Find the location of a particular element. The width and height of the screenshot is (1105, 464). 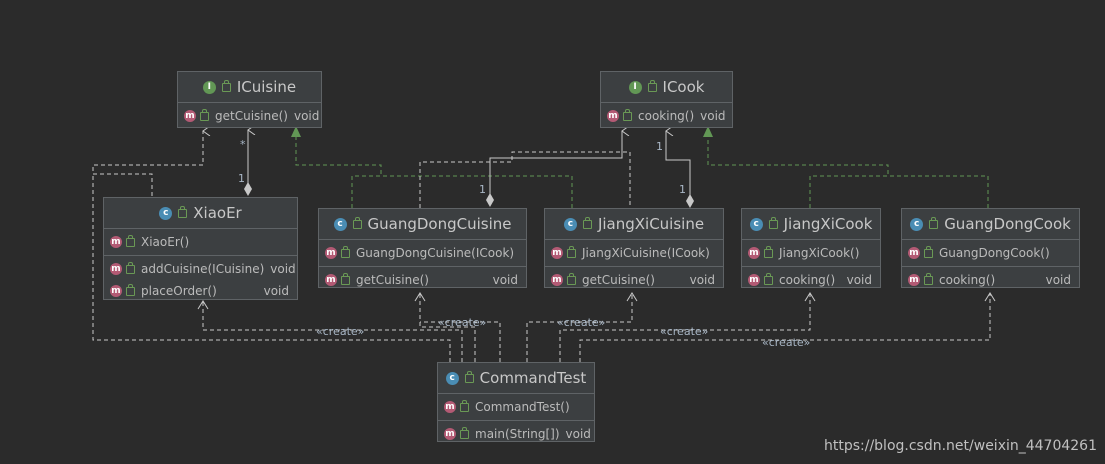

diamond-xiaoer is located at coordinates (248, 189).